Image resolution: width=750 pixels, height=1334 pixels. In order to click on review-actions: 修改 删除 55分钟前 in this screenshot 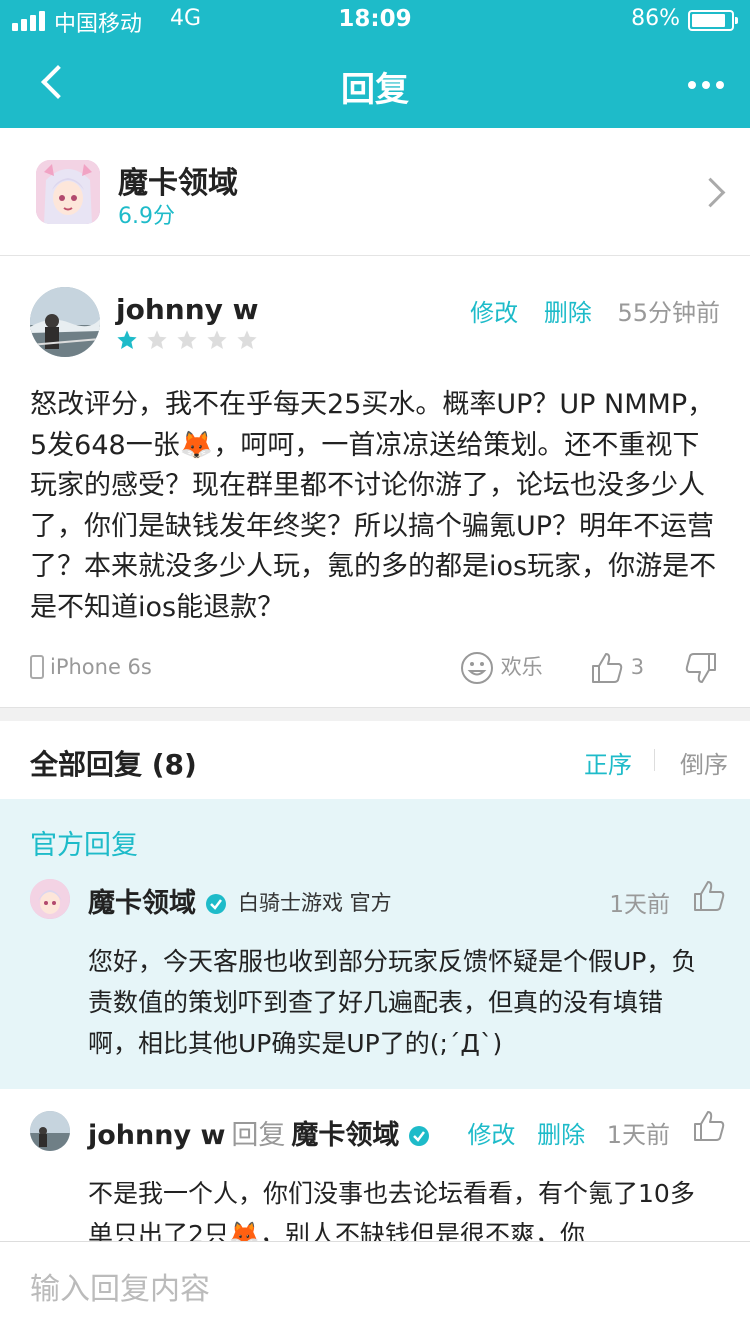, I will do `click(586, 310)`.